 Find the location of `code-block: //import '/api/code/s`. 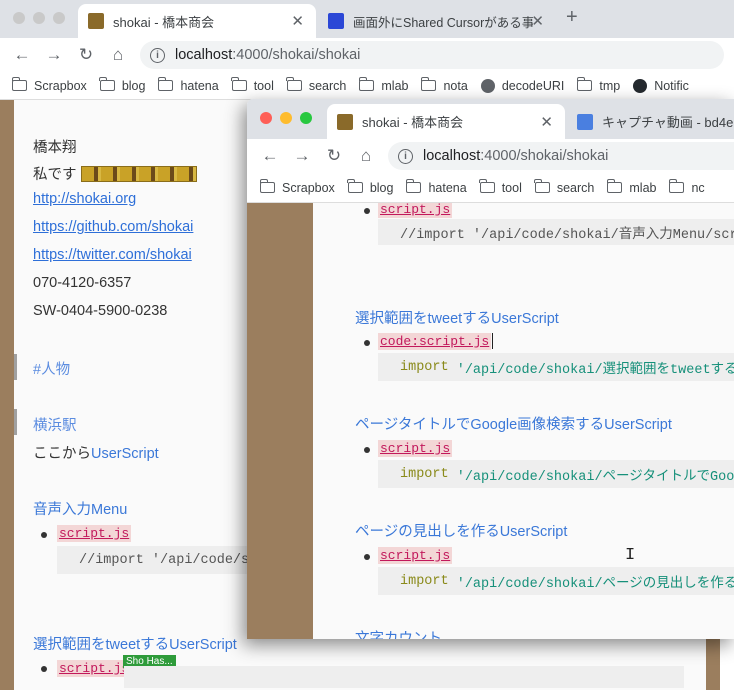

code-block: //import '/api/code/s is located at coordinates (152, 560).